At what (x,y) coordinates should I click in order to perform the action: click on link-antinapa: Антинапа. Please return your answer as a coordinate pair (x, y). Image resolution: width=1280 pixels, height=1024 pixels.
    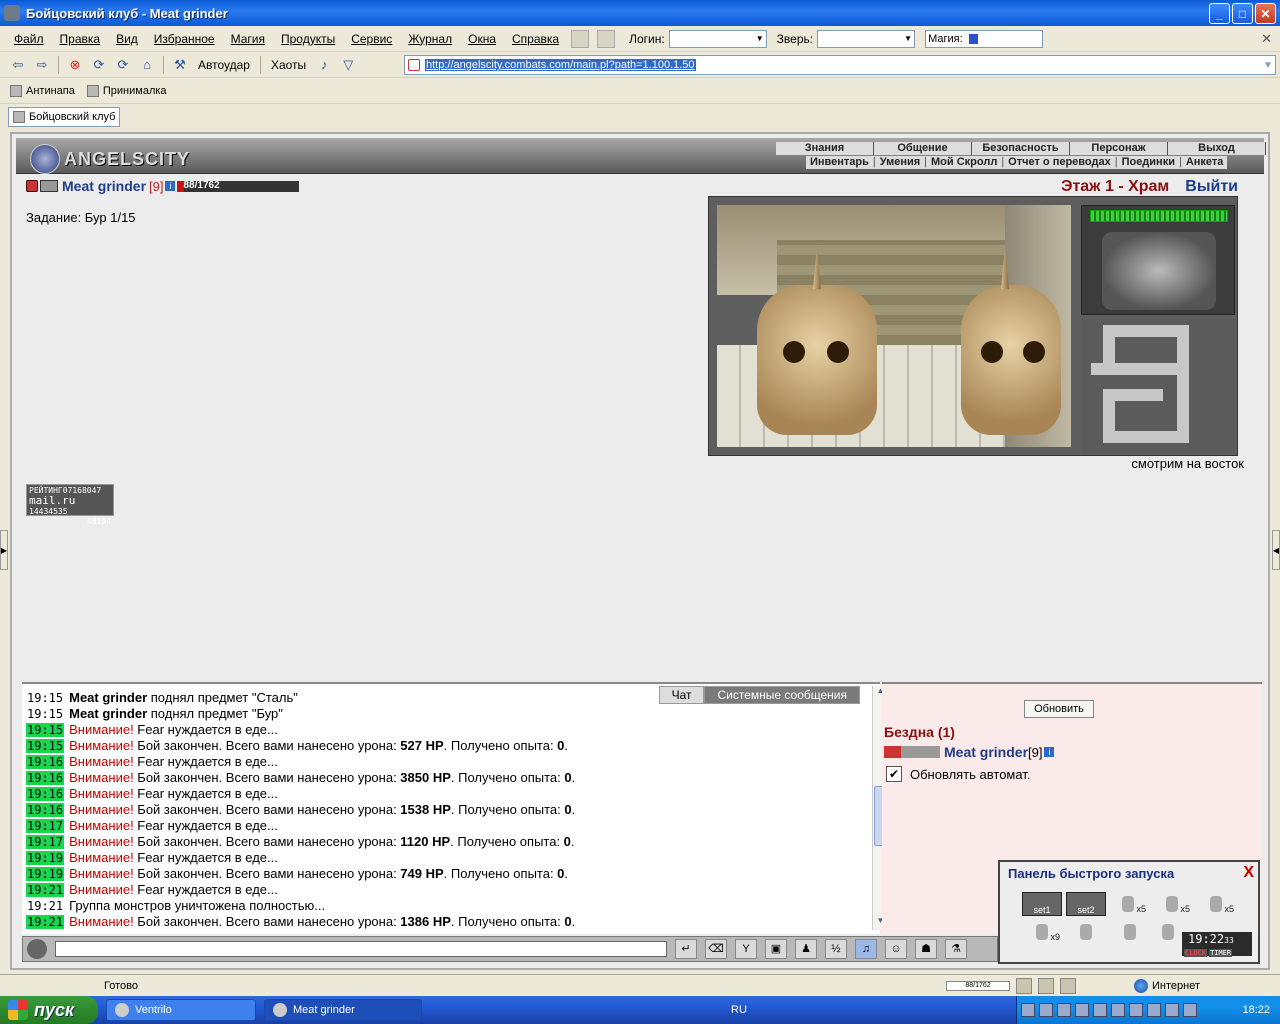
    Looking at the image, I should click on (42, 90).